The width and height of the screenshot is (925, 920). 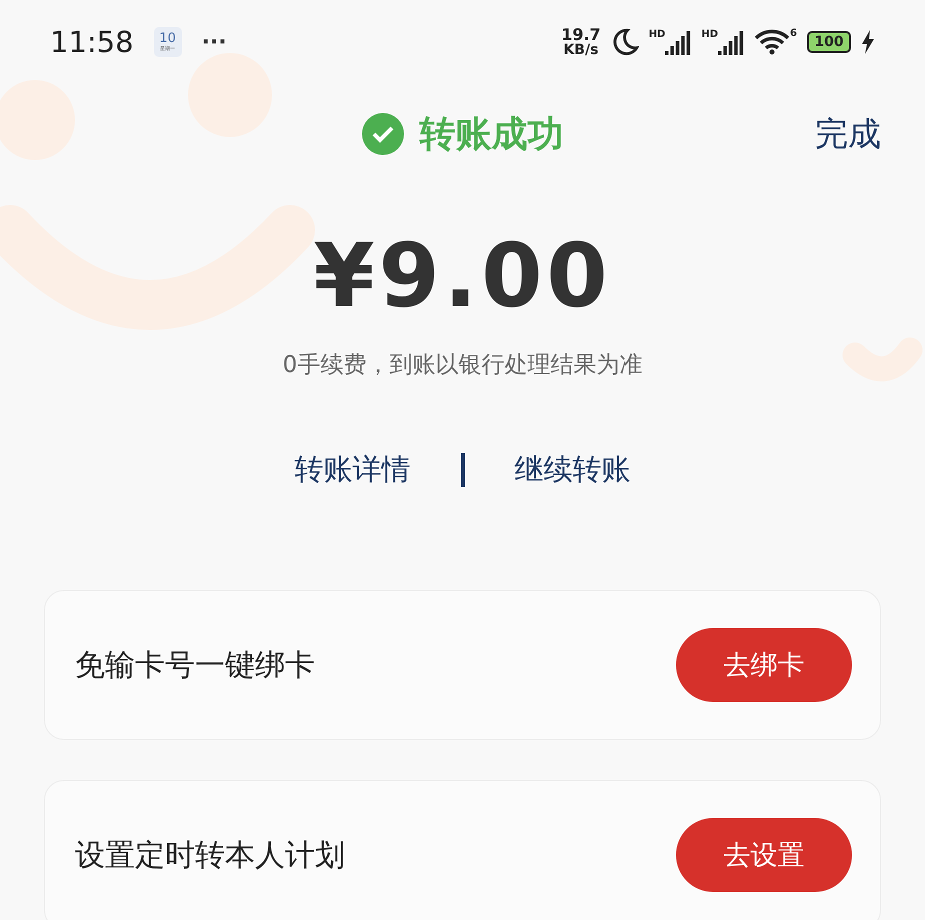 I want to click on card-action-button: 去设置, so click(x=764, y=855).